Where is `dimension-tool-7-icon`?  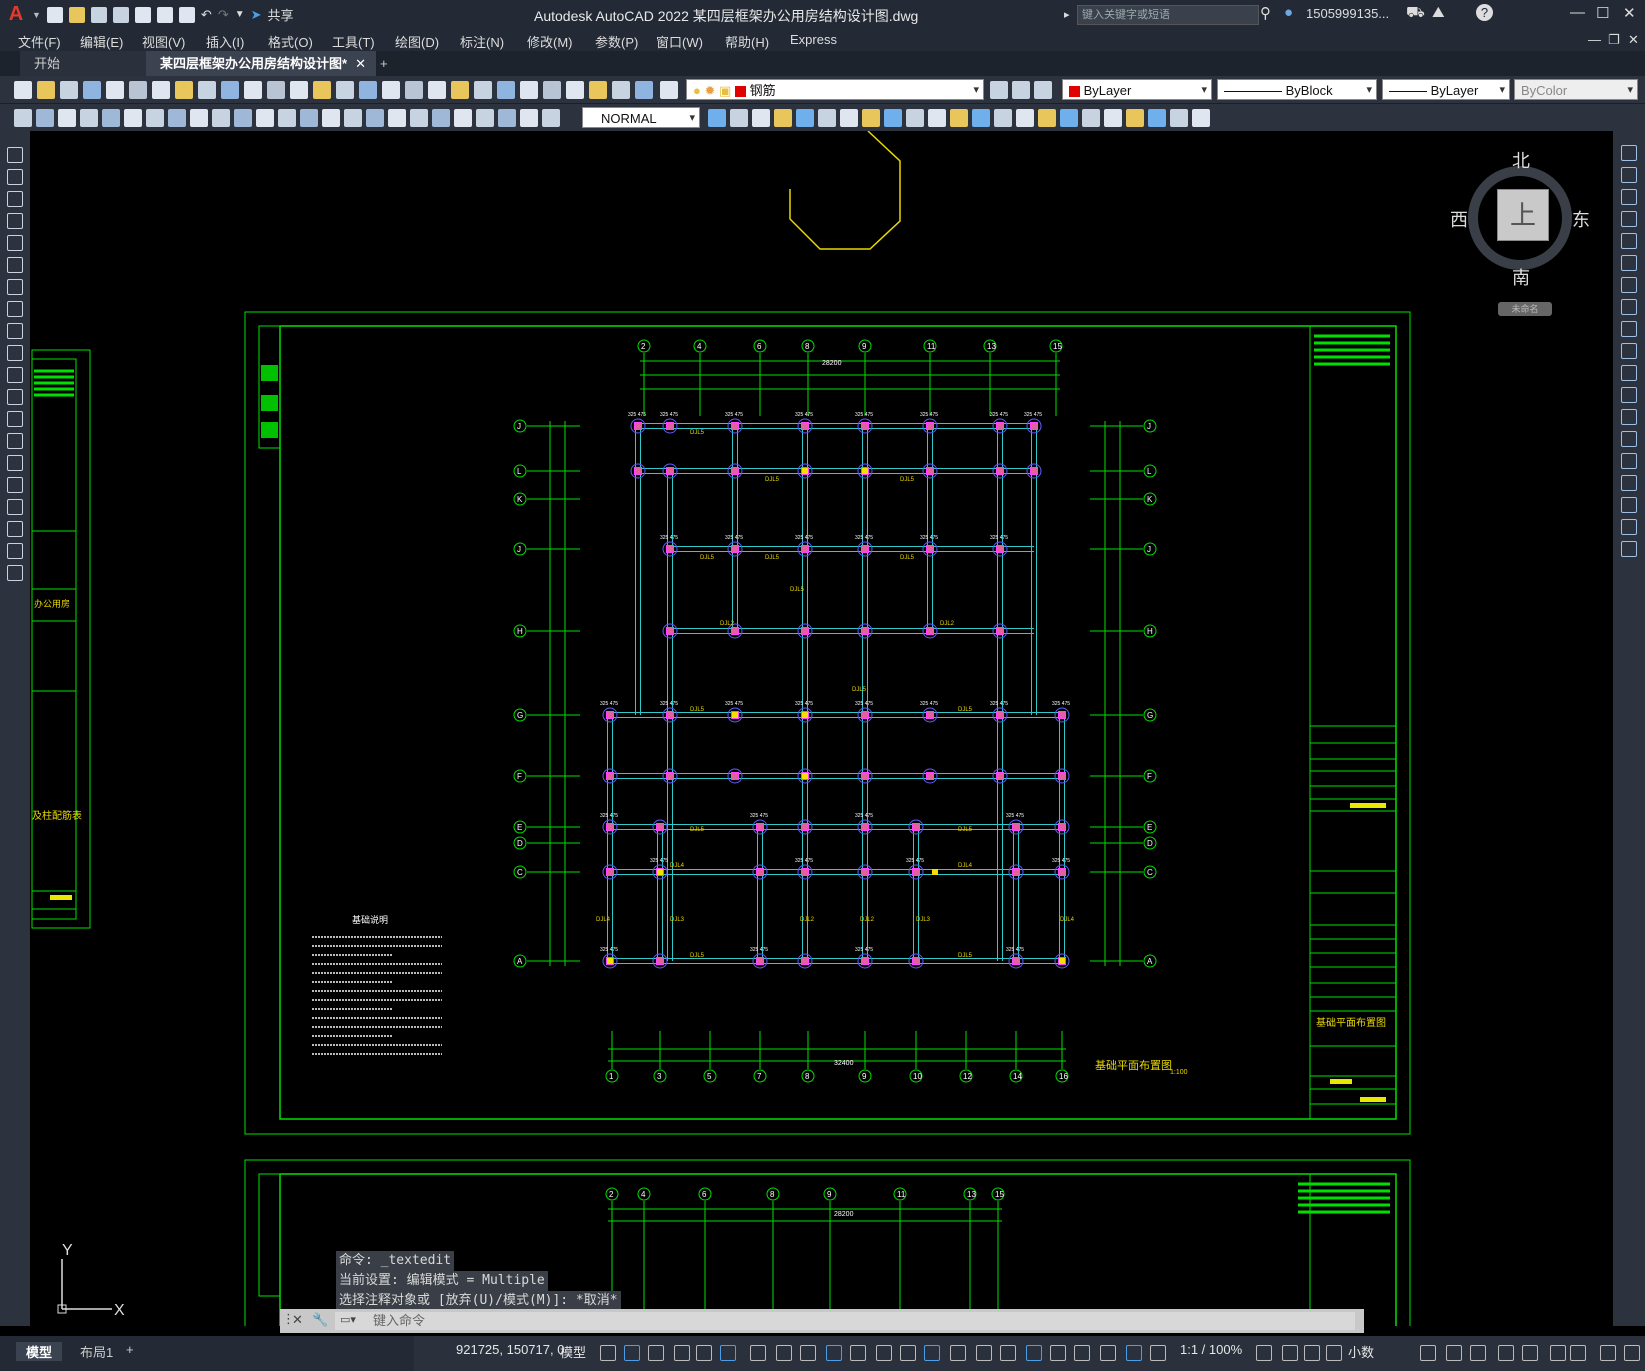 dimension-tool-7-icon is located at coordinates (155, 118).